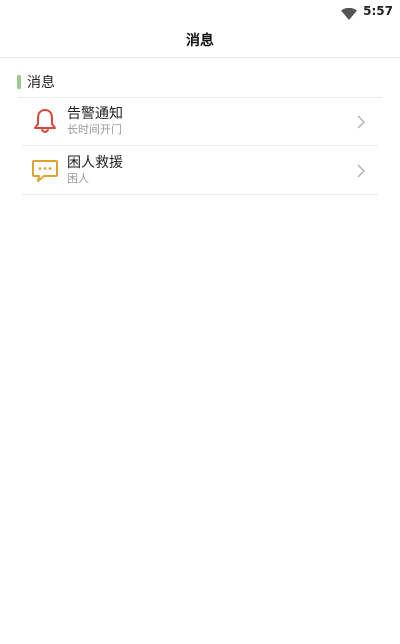  I want to click on section-header: 消息, so click(36, 82).